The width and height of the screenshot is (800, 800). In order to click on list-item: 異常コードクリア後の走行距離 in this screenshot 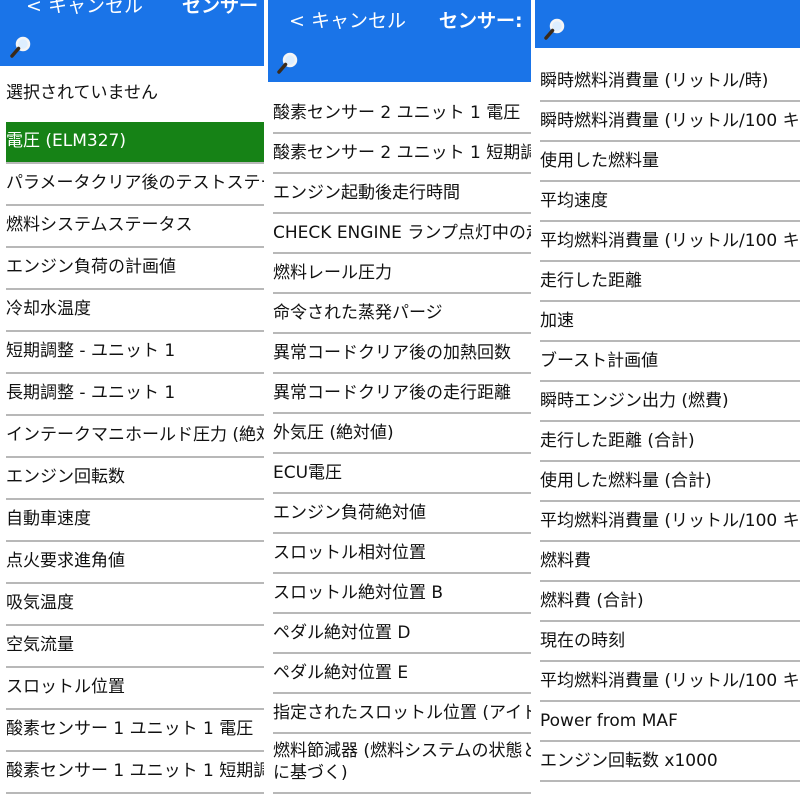, I will do `click(403, 394)`.